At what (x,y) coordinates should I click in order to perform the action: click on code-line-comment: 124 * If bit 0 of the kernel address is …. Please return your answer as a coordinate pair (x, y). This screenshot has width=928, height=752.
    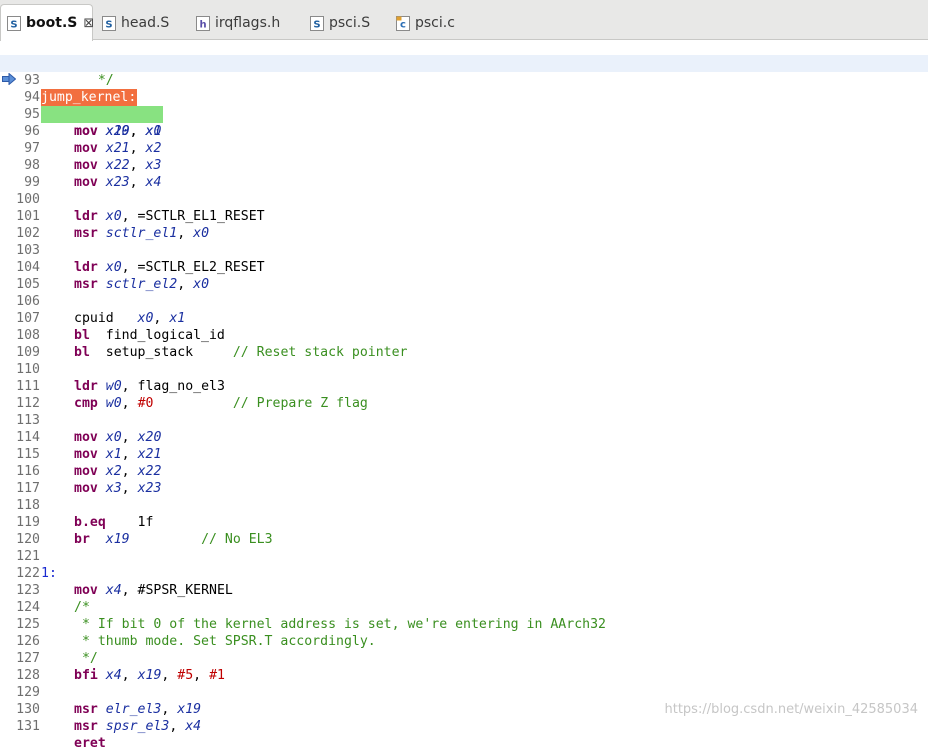
    Looking at the image, I should click on (464, 590).